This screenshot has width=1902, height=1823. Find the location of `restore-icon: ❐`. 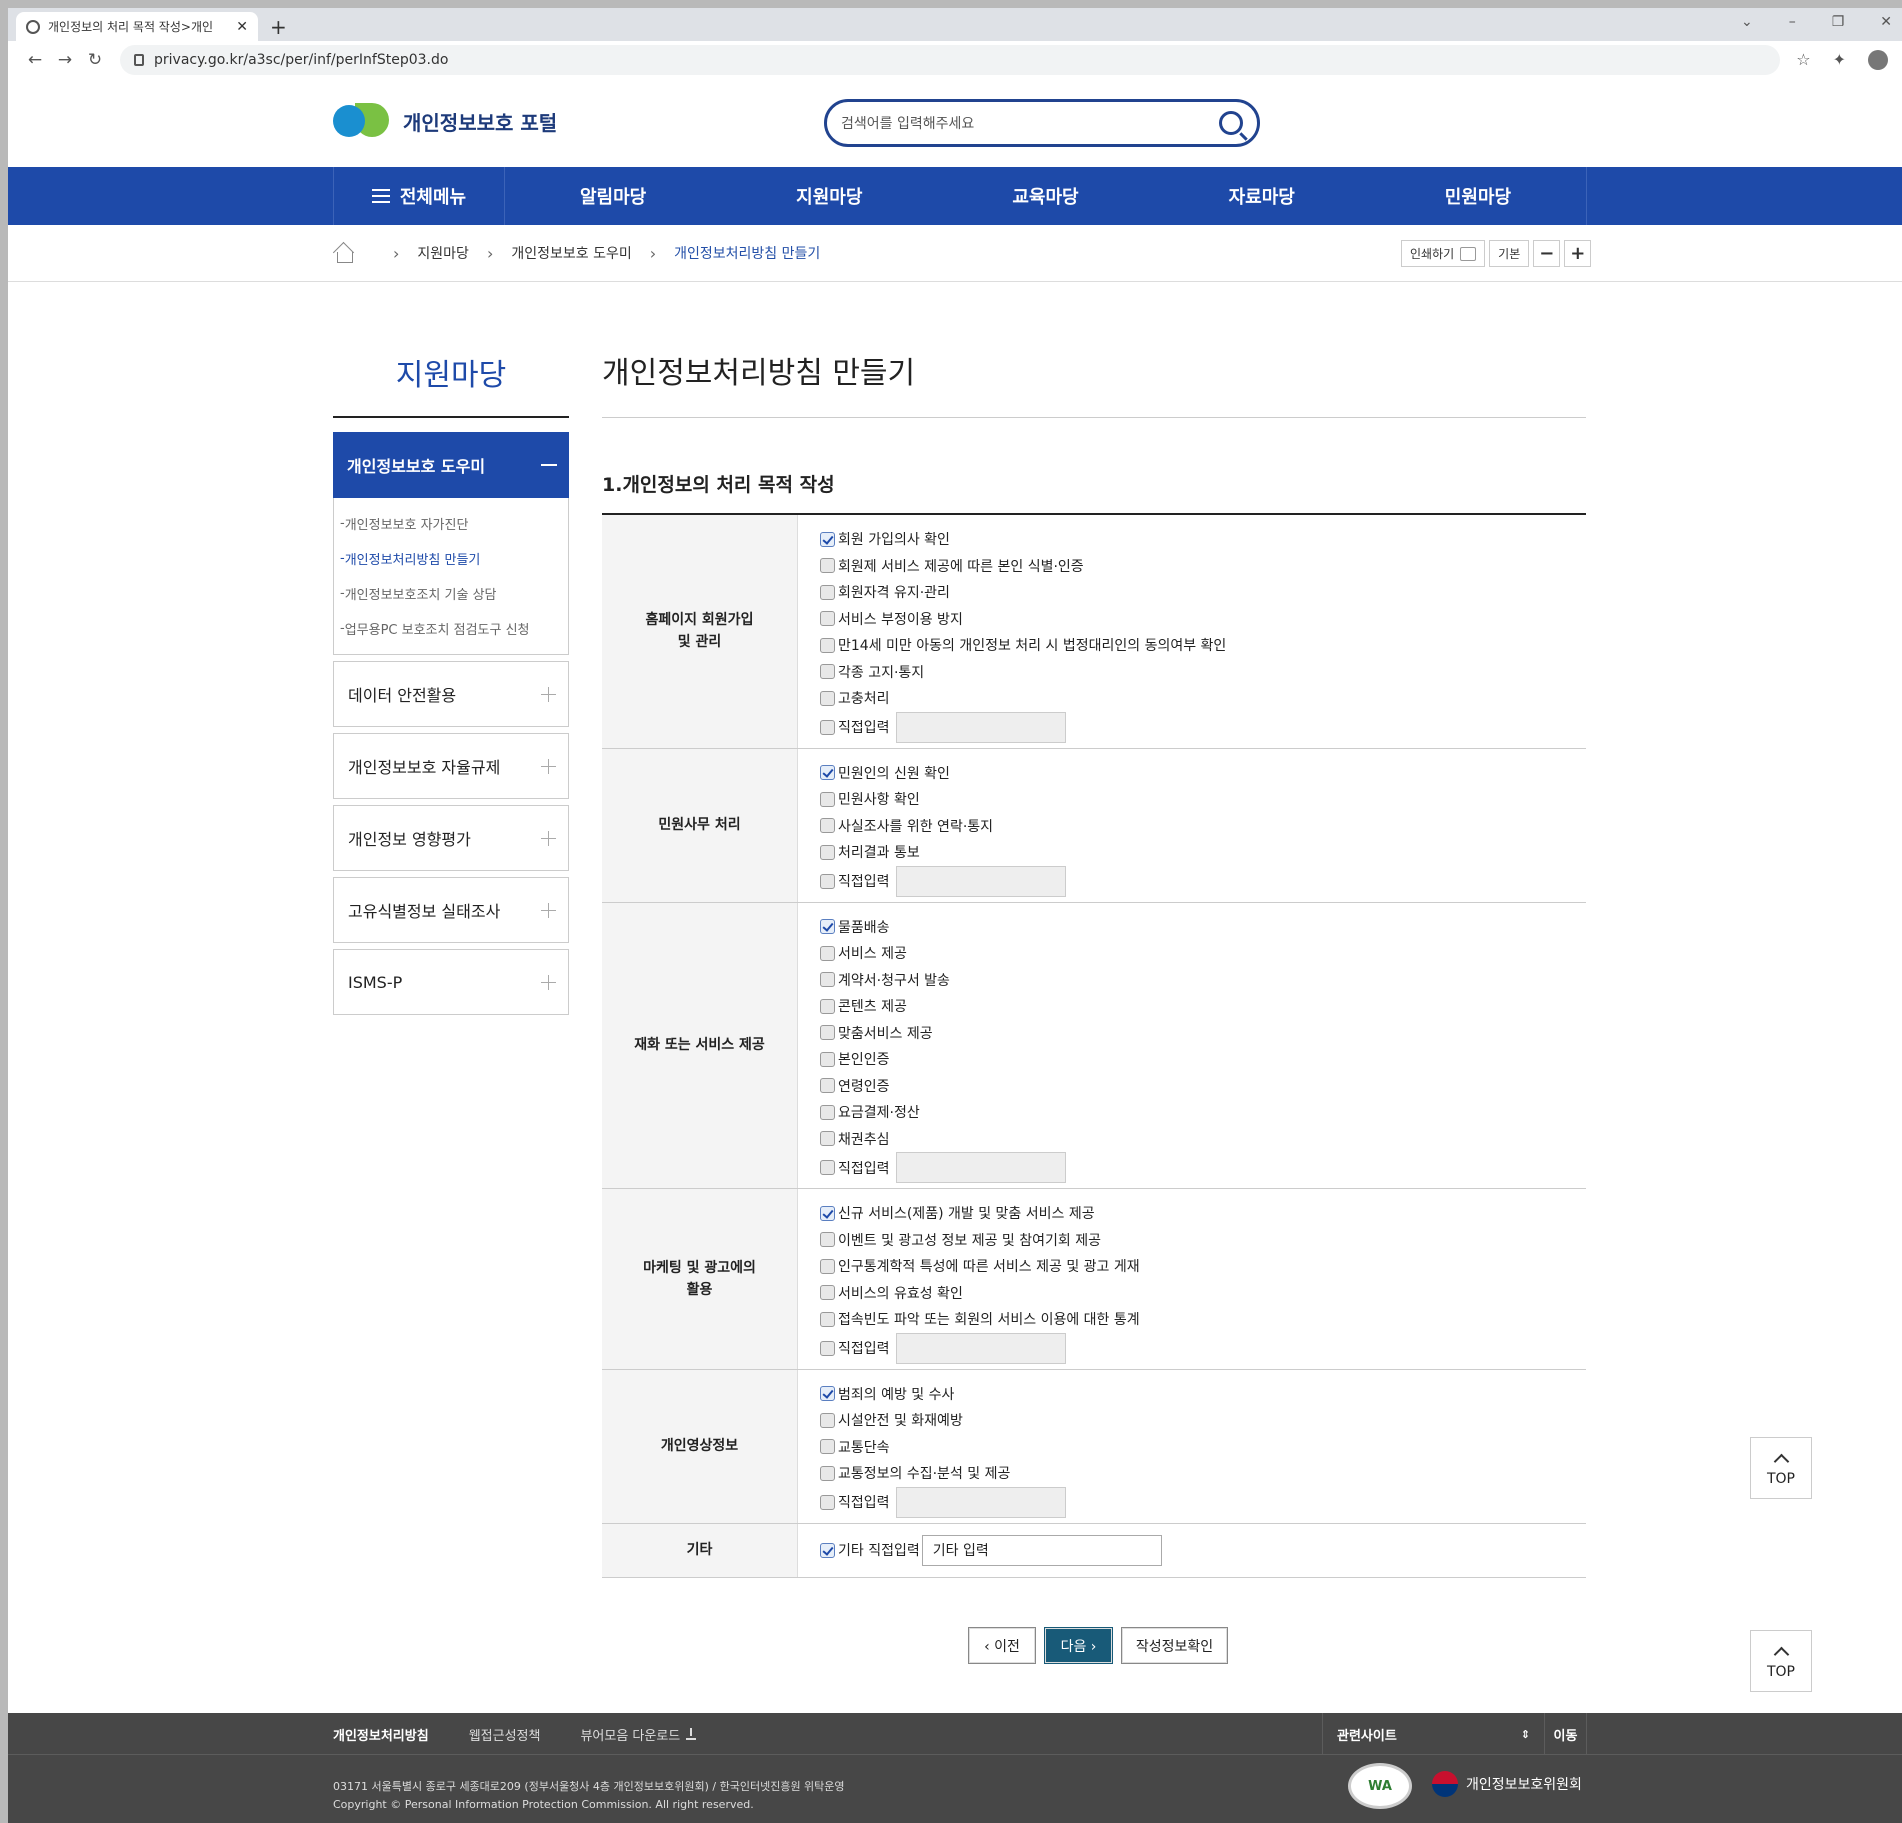

restore-icon: ❐ is located at coordinates (1838, 22).